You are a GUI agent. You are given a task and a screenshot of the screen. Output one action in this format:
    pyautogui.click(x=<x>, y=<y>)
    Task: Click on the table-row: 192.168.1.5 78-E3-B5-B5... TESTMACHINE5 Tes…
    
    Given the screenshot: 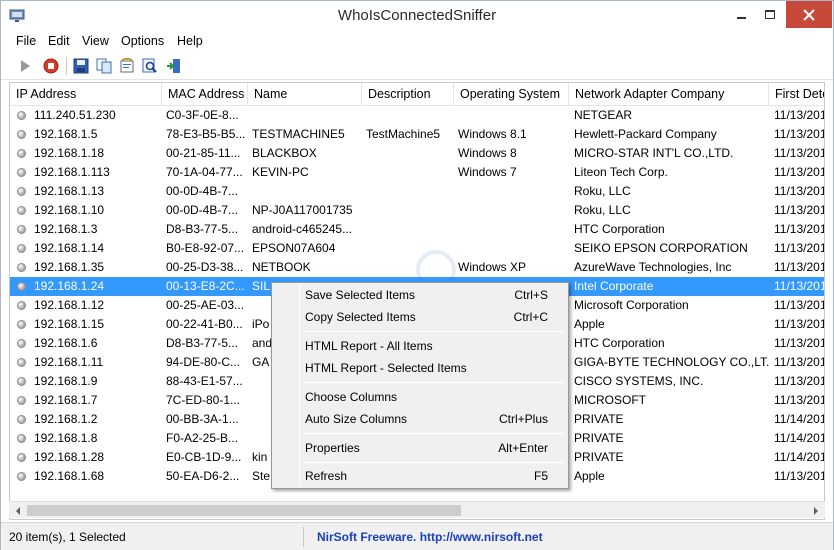 What is the action you would take?
    pyautogui.click(x=417, y=134)
    